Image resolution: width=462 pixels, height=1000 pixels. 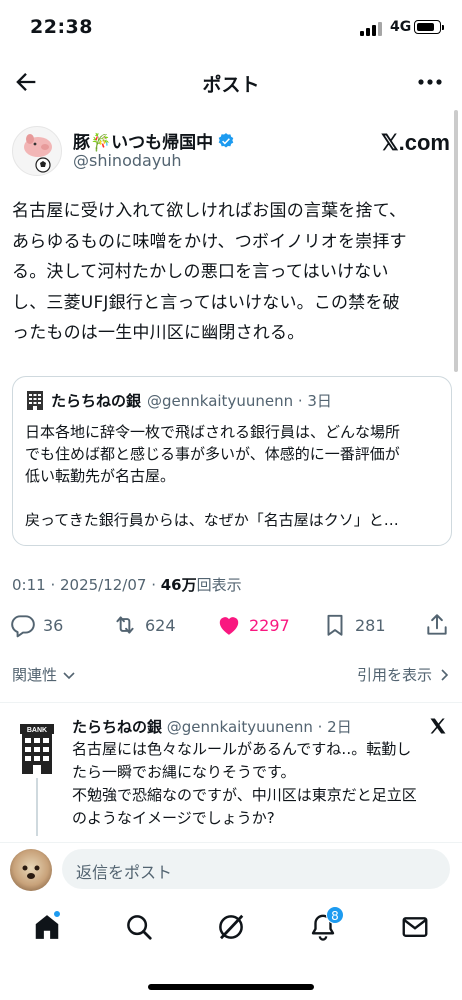 I want to click on share-icon, so click(x=437, y=624).